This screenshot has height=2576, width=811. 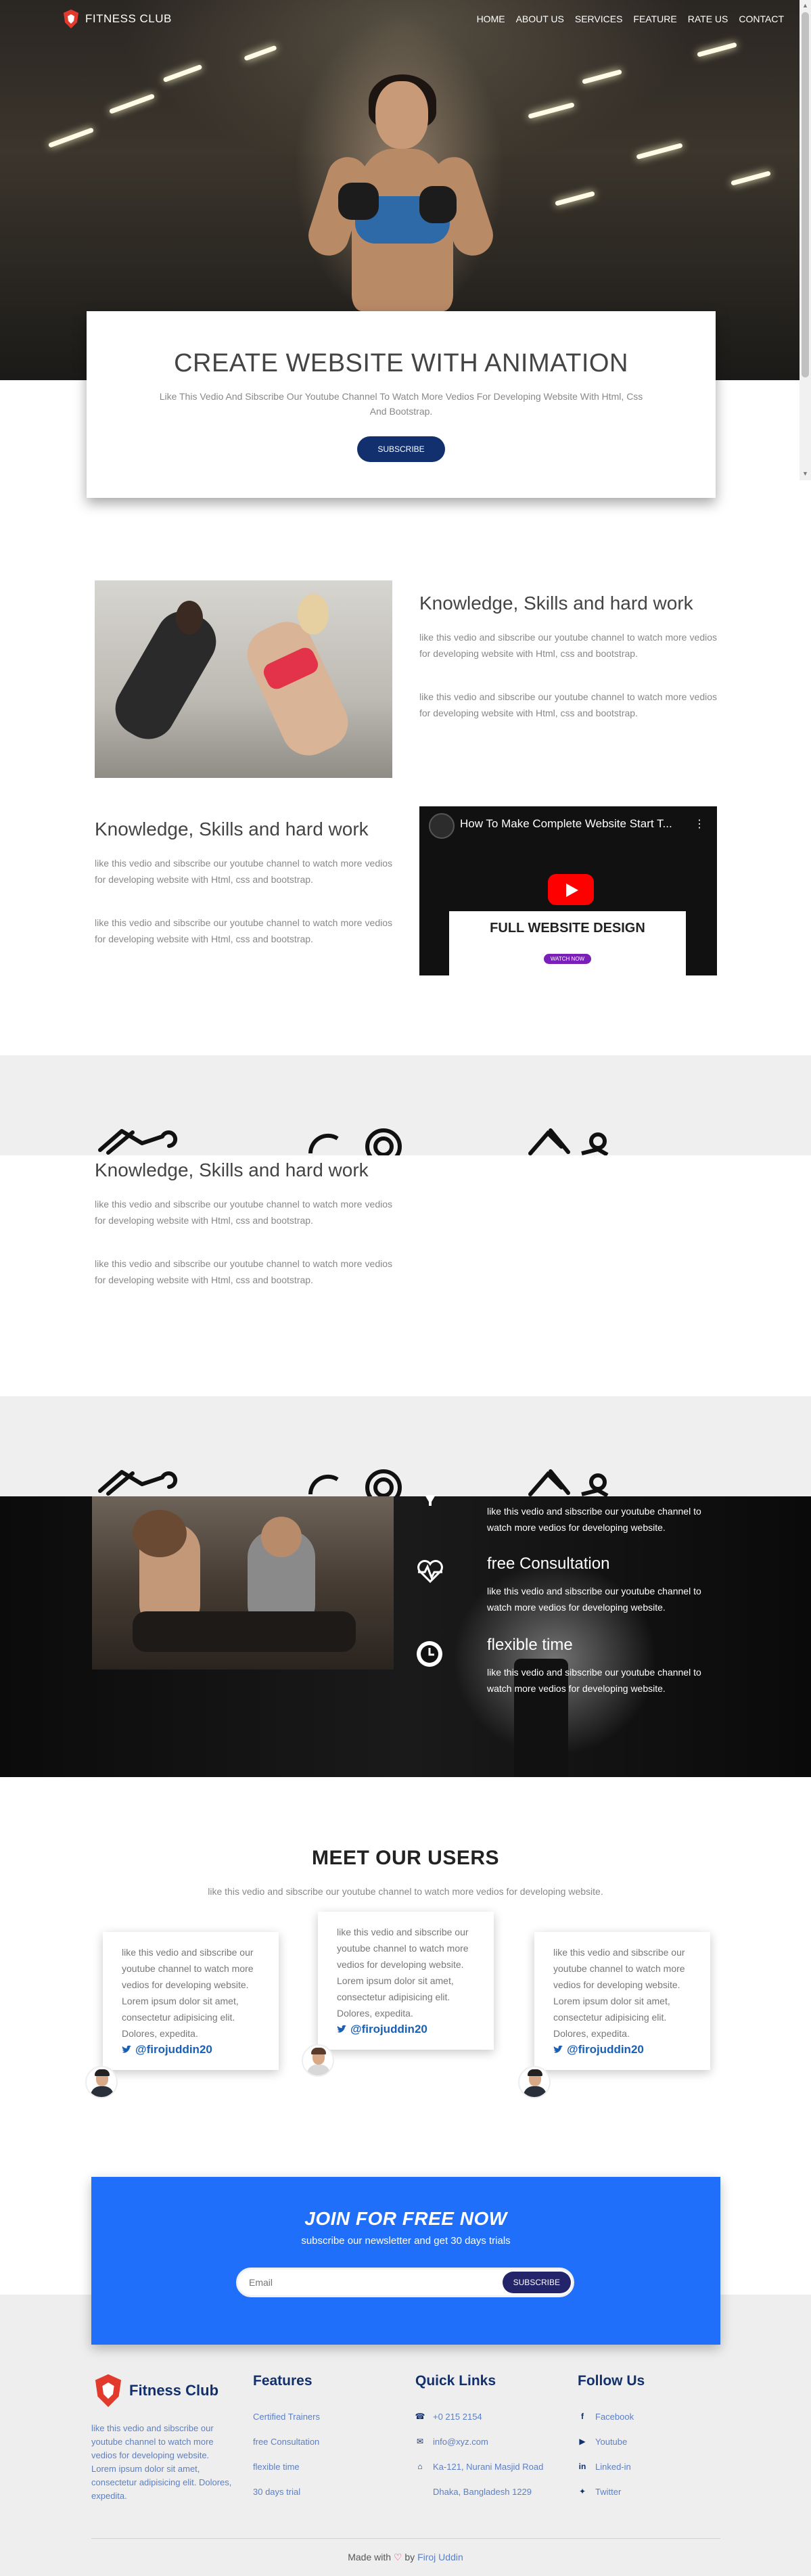 I want to click on footer-links-heading: Quick Links, so click(x=455, y=2381).